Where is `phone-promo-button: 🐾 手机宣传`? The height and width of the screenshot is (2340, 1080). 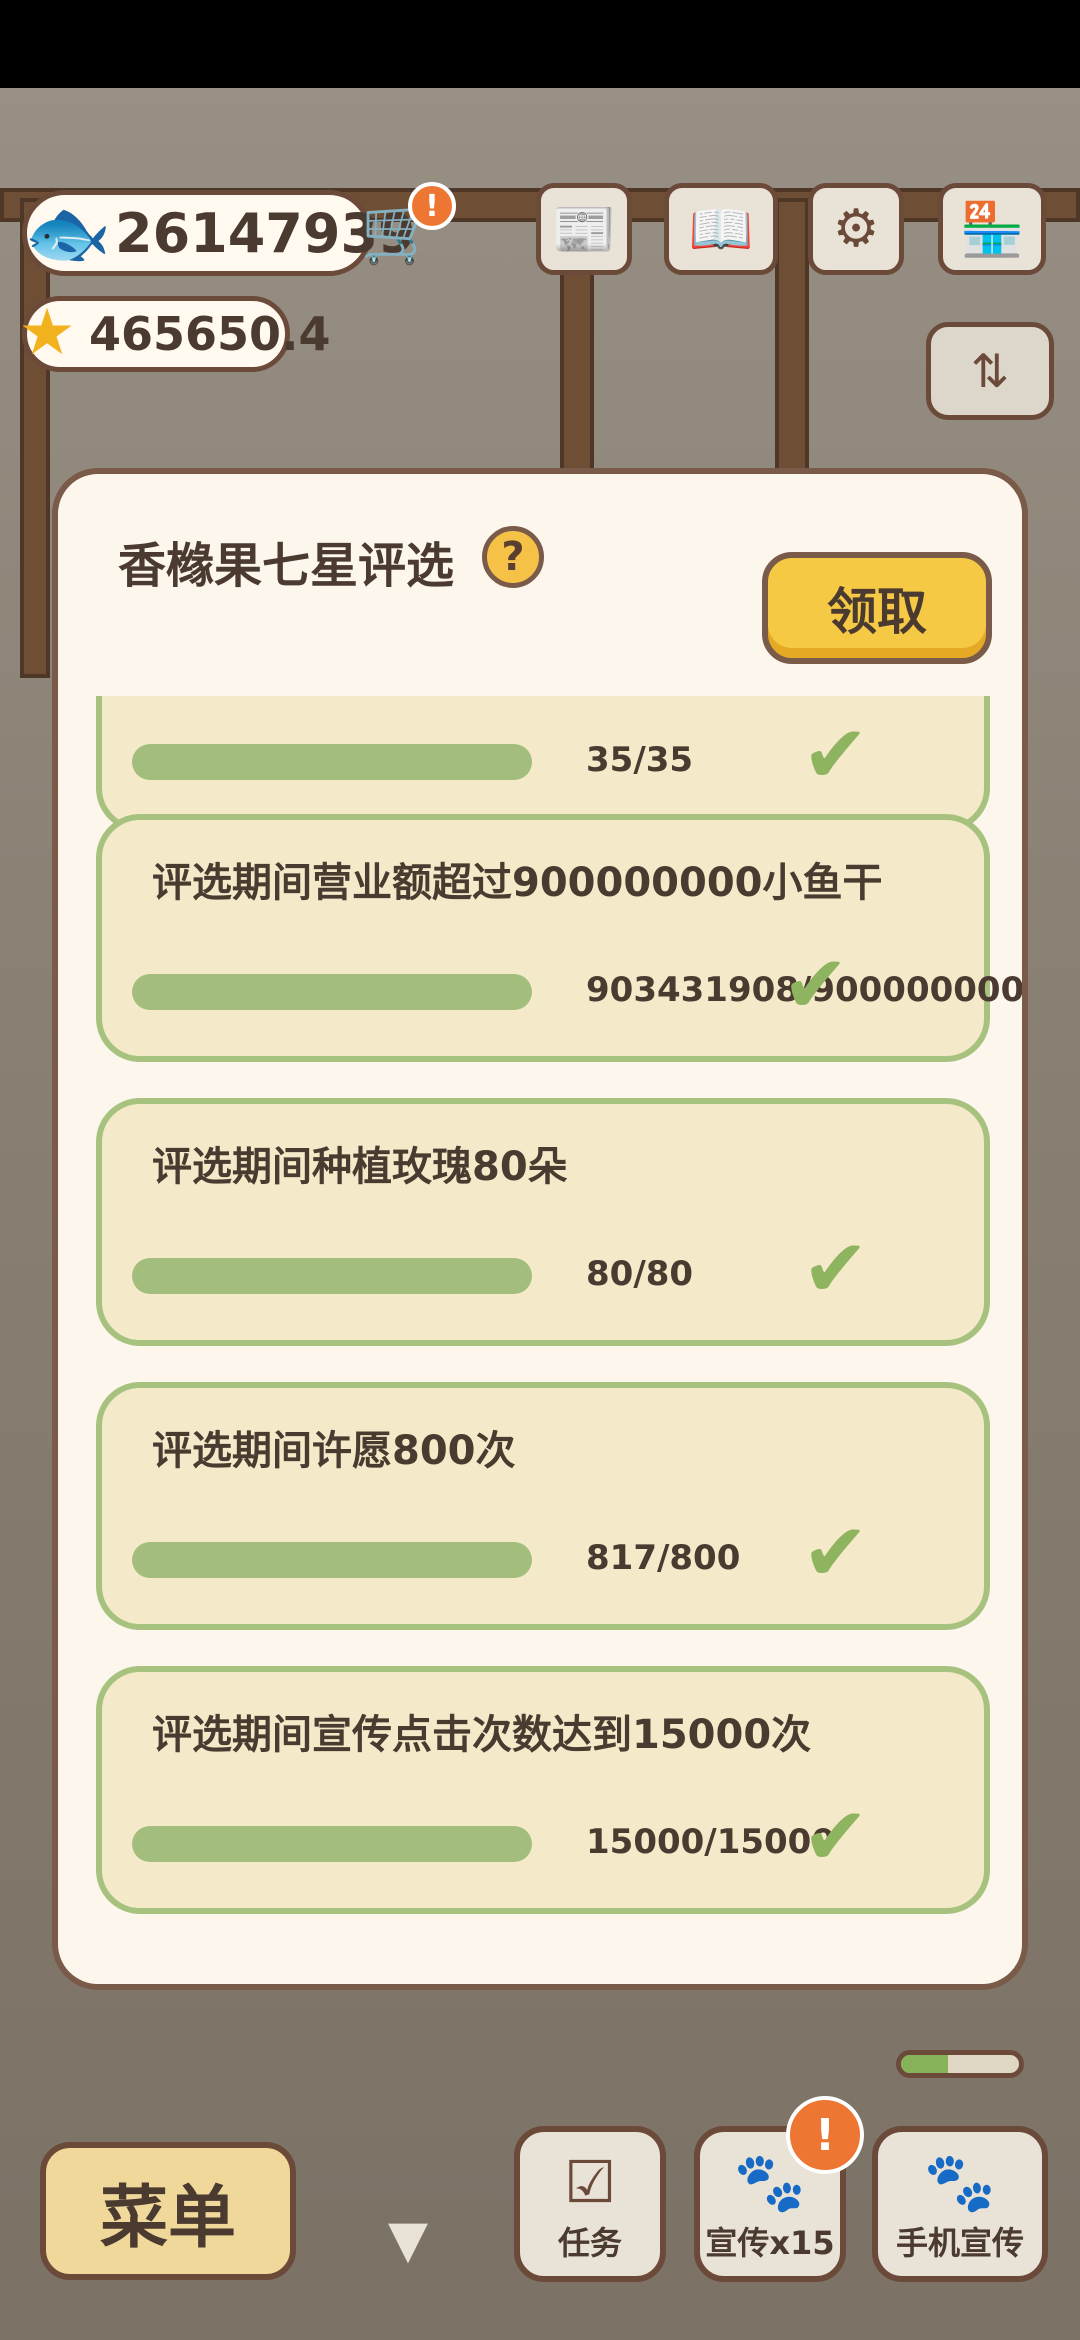 phone-promo-button: 🐾 手机宣传 is located at coordinates (960, 2204).